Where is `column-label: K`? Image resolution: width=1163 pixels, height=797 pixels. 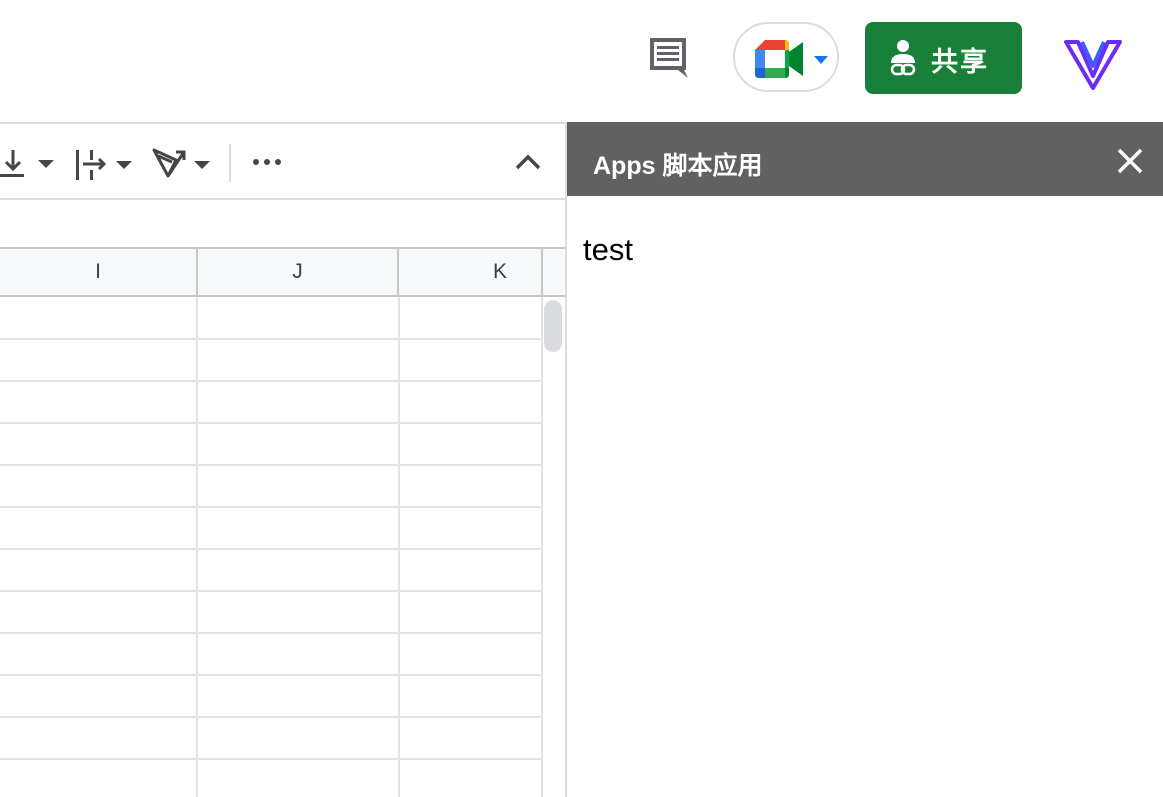
column-label: K is located at coordinates (499, 271).